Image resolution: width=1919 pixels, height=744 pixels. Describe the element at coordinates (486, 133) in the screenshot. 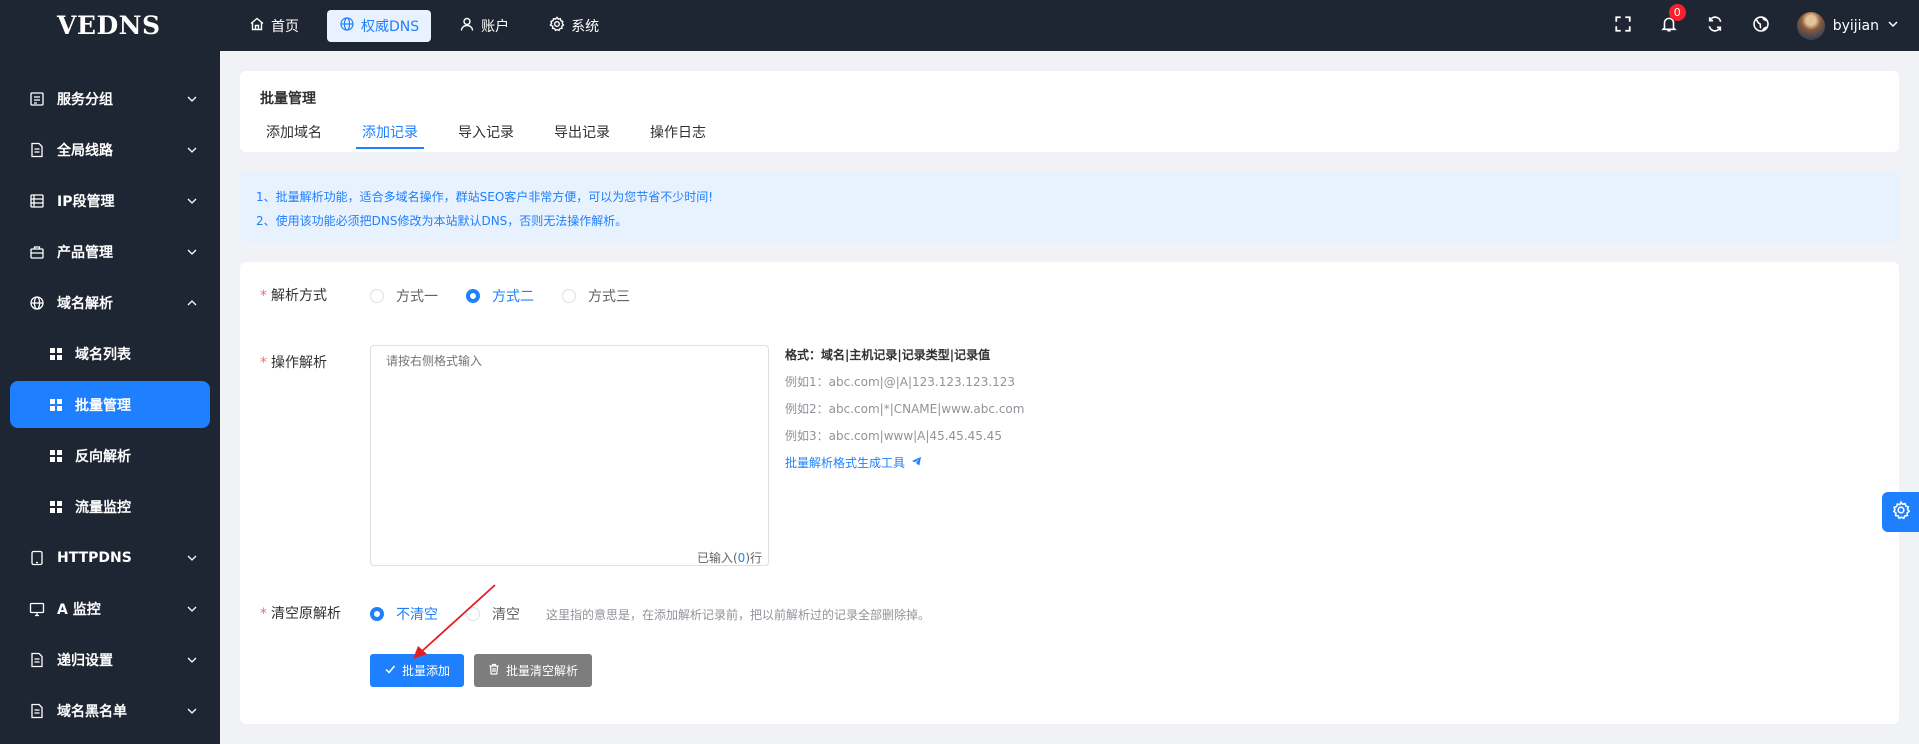

I see `tab-import-record: 导入记录` at that location.